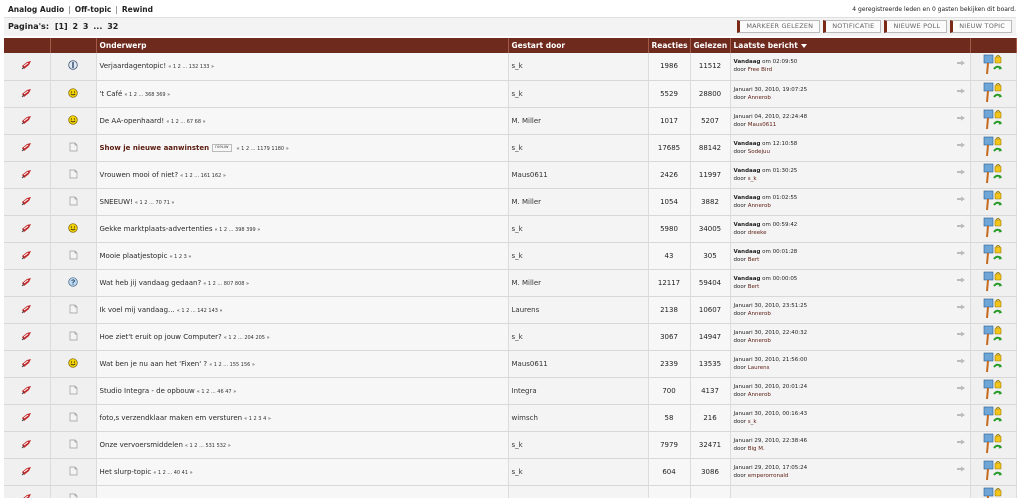 This screenshot has width=1024, height=498. Describe the element at coordinates (768, 476) in the screenshot. I see `last-post-user-link: emperorronald` at that location.